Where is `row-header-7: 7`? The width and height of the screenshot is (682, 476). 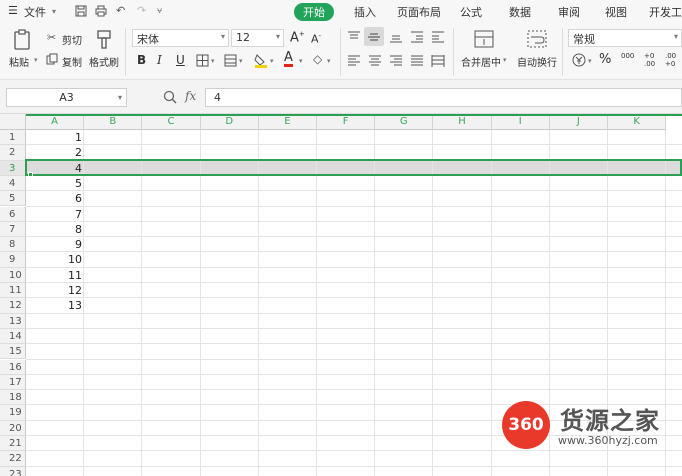
row-header-7: 7 is located at coordinates (13, 229).